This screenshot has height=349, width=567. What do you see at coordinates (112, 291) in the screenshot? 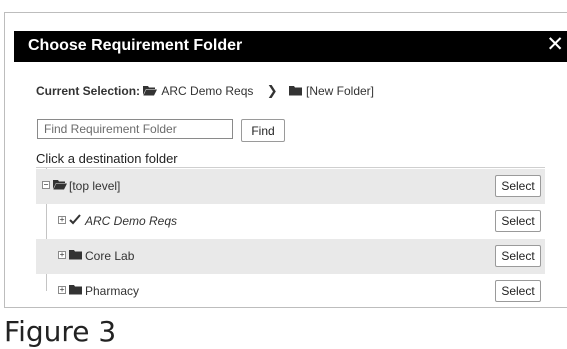
I see `tree-row-label: Pharmacy` at bounding box center [112, 291].